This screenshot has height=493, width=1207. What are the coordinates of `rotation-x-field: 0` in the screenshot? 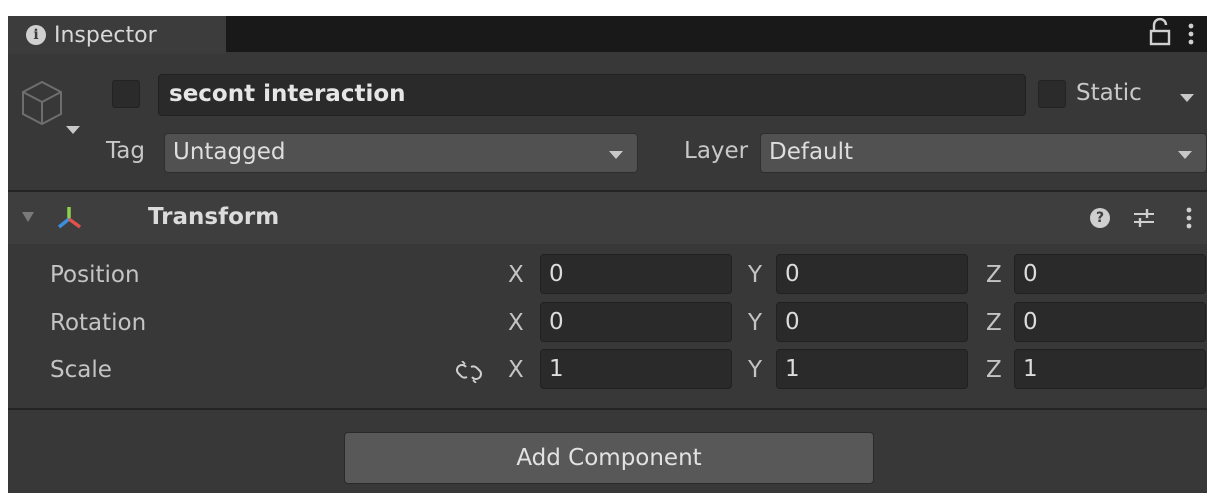 It's located at (636, 322).